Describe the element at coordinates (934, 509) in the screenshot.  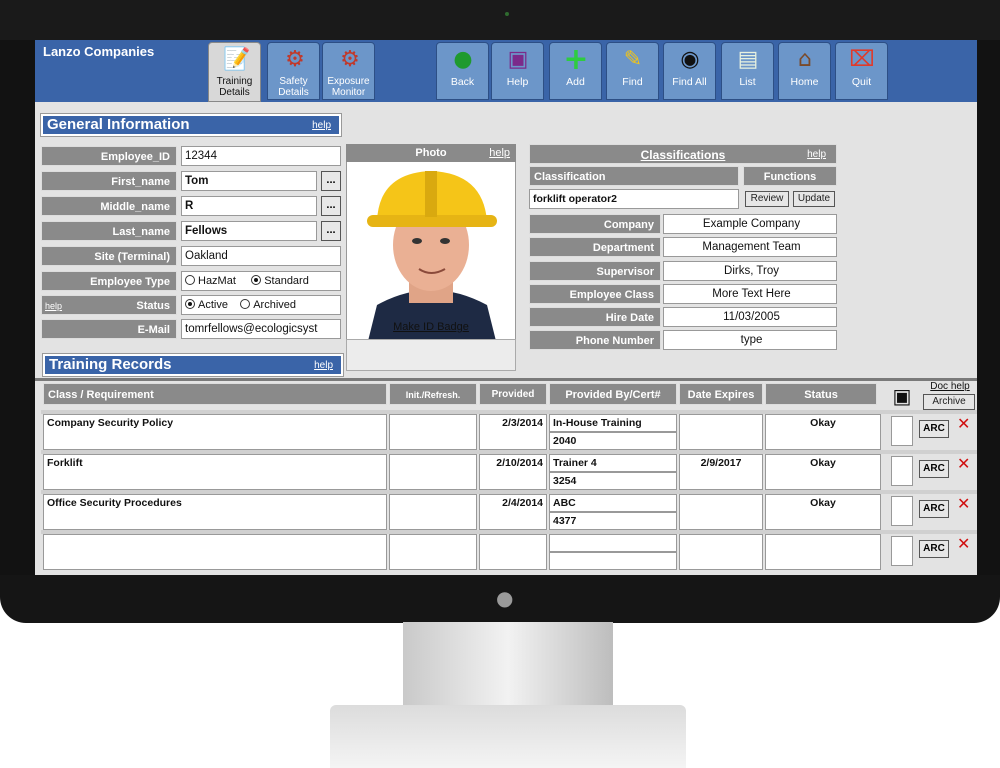
I see `row3-arc-button: ARC` at that location.